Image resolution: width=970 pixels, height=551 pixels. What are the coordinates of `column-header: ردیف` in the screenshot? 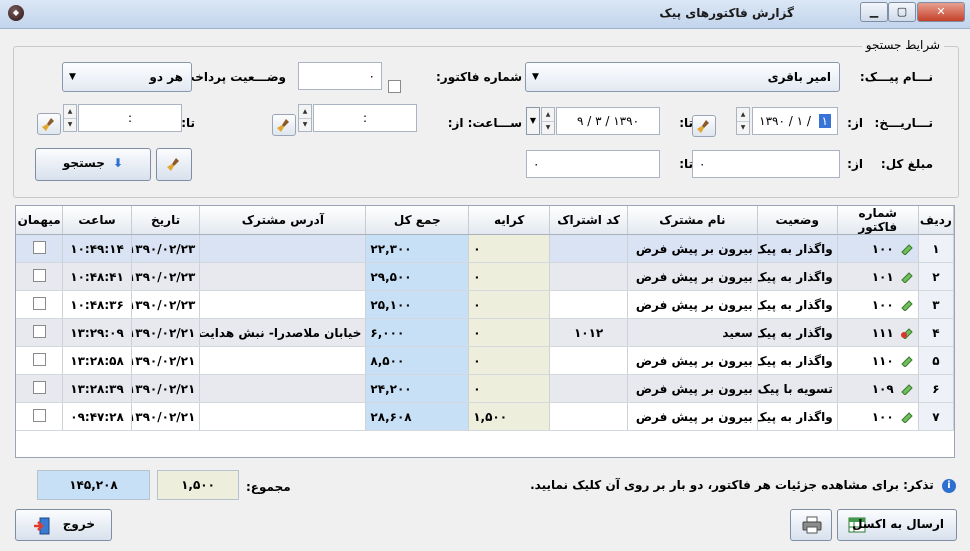 It's located at (936, 220).